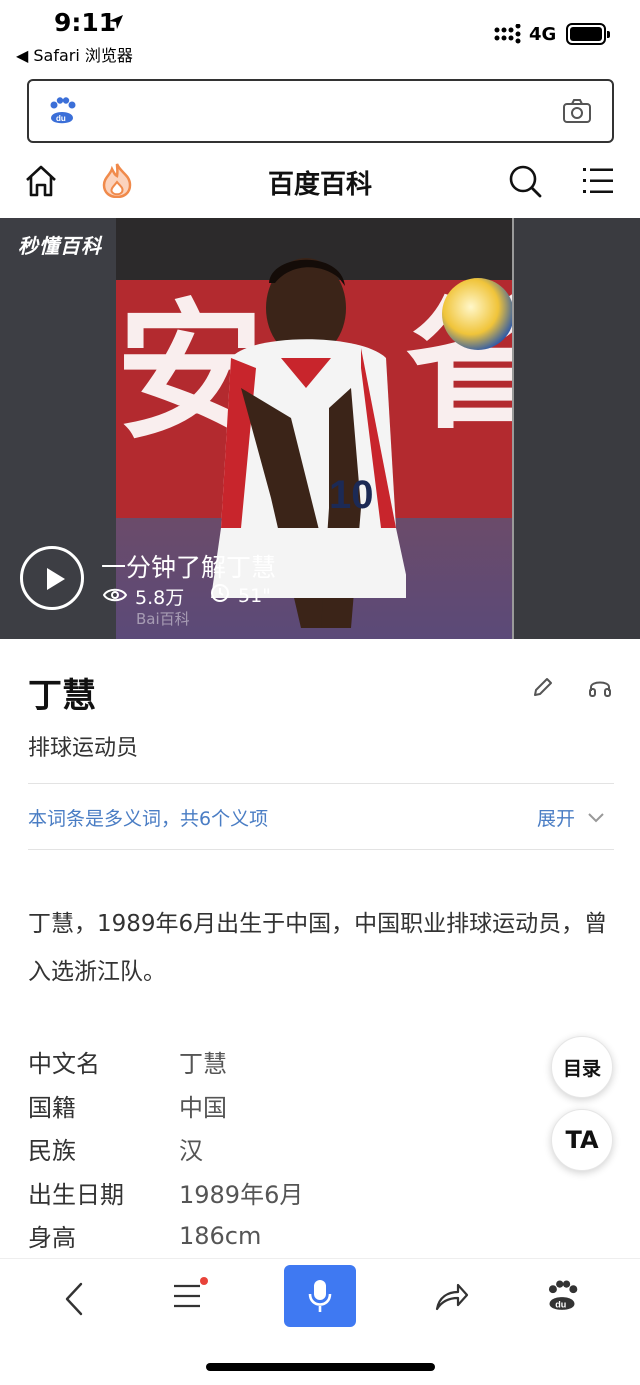  What do you see at coordinates (288, 1062) in the screenshot?
I see `infobox-row: 中文名 丁慧` at bounding box center [288, 1062].